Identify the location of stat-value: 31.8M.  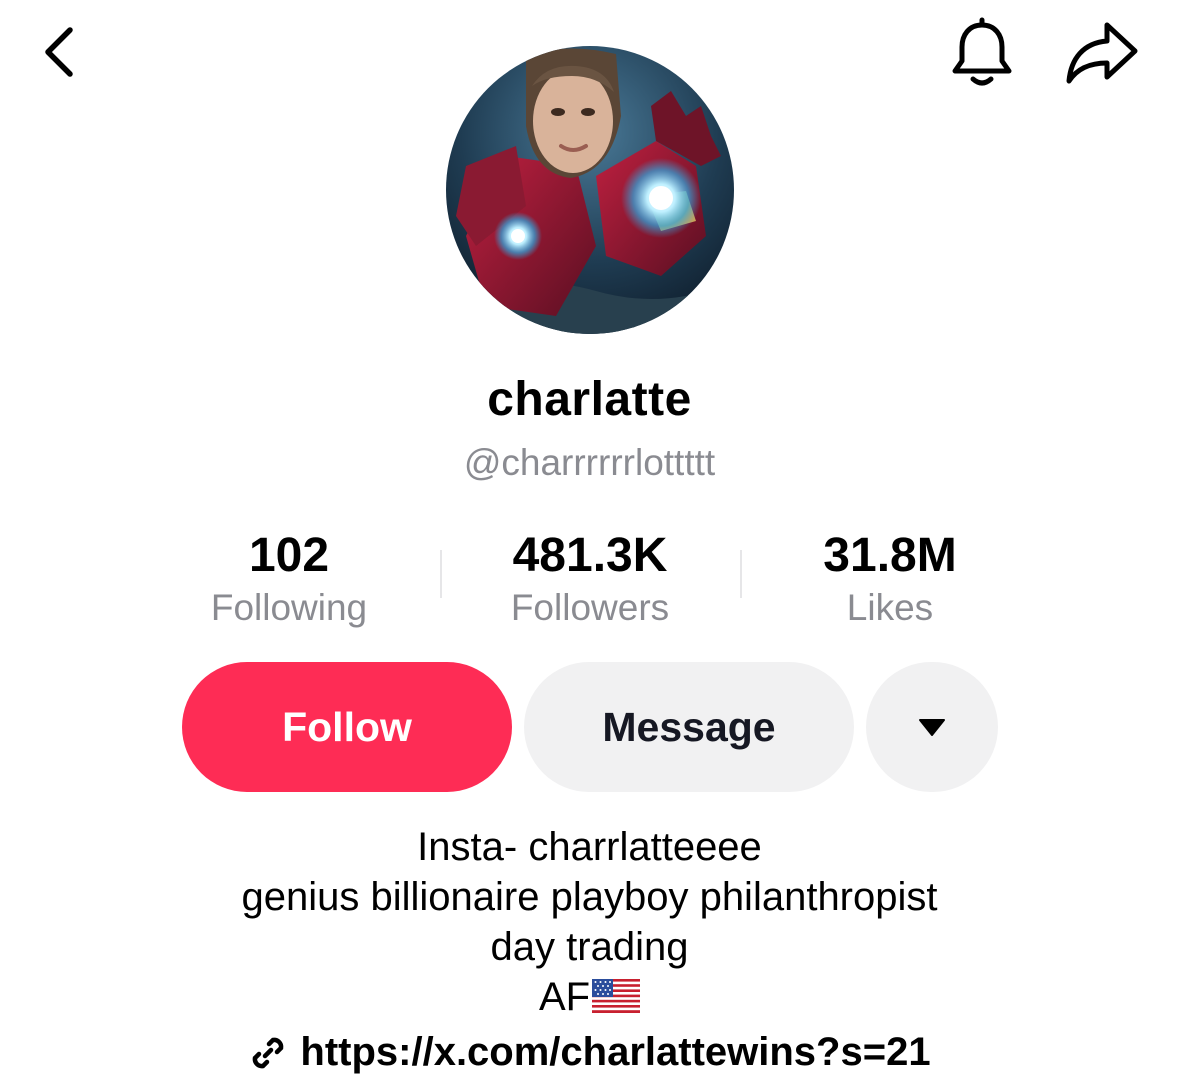
(890, 555).